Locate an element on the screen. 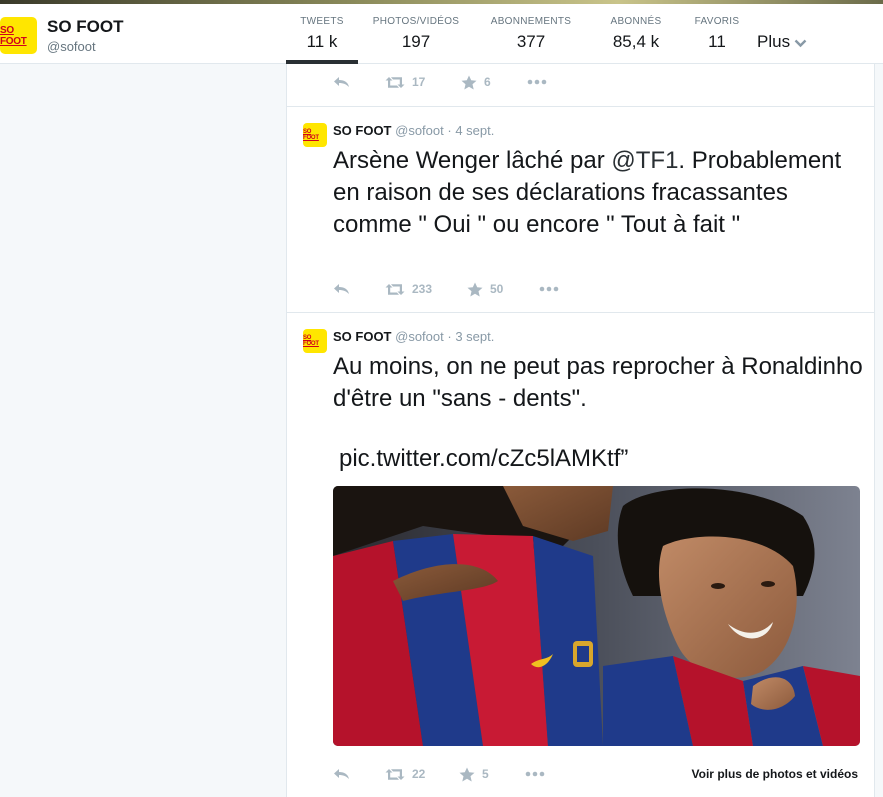 The height and width of the screenshot is (797, 883). retweet-button: 17 is located at coordinates (405, 82).